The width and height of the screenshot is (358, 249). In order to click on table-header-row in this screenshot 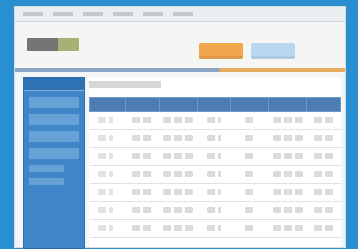, I will do `click(215, 104)`.